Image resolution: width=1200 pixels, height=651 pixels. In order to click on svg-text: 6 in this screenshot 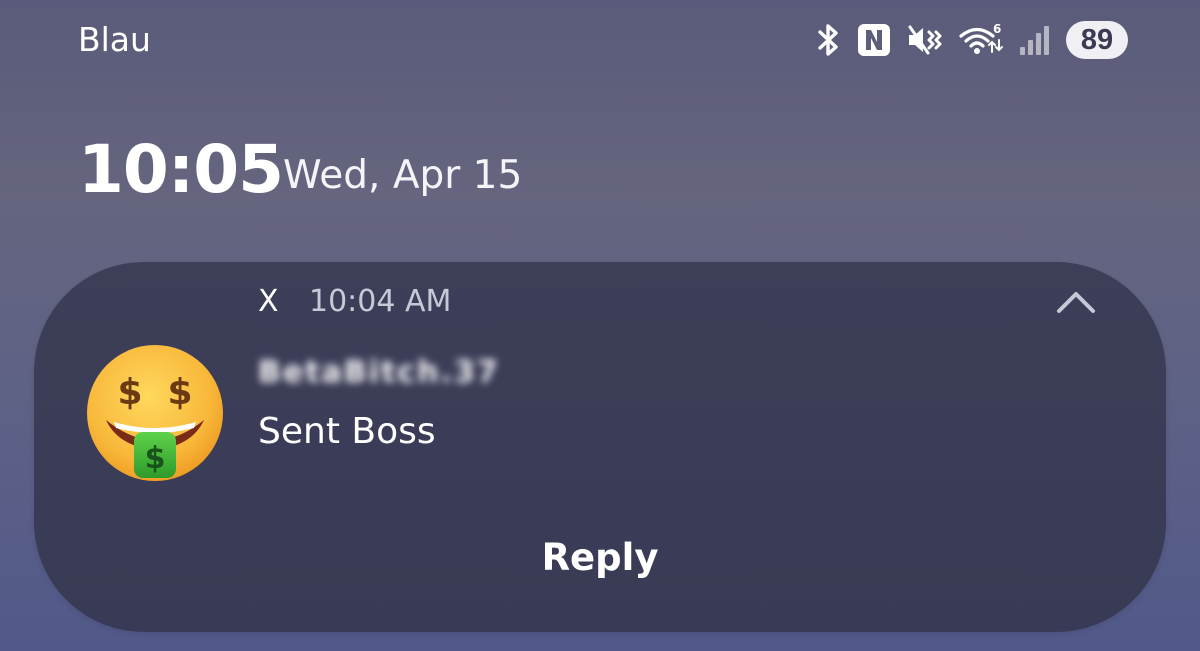, I will do `click(997, 29)`.